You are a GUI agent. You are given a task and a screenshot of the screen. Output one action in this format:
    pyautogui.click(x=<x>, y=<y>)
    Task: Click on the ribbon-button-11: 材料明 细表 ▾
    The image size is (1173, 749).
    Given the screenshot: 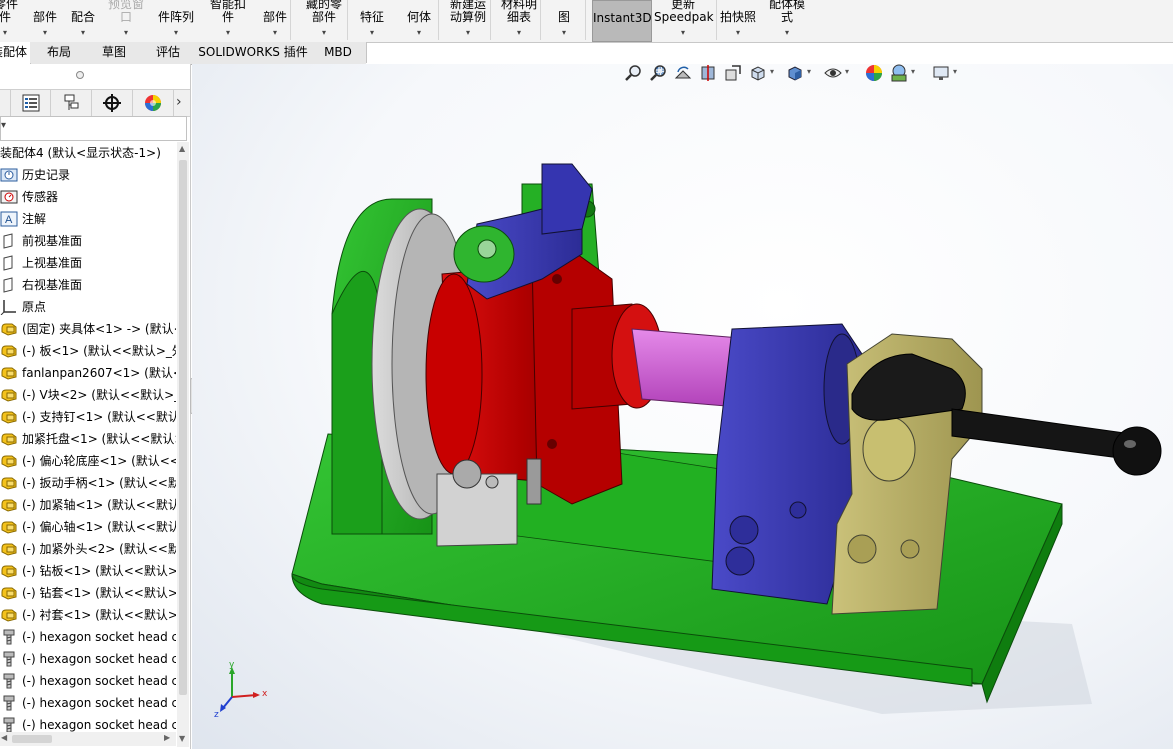 What is the action you would take?
    pyautogui.click(x=519, y=20)
    